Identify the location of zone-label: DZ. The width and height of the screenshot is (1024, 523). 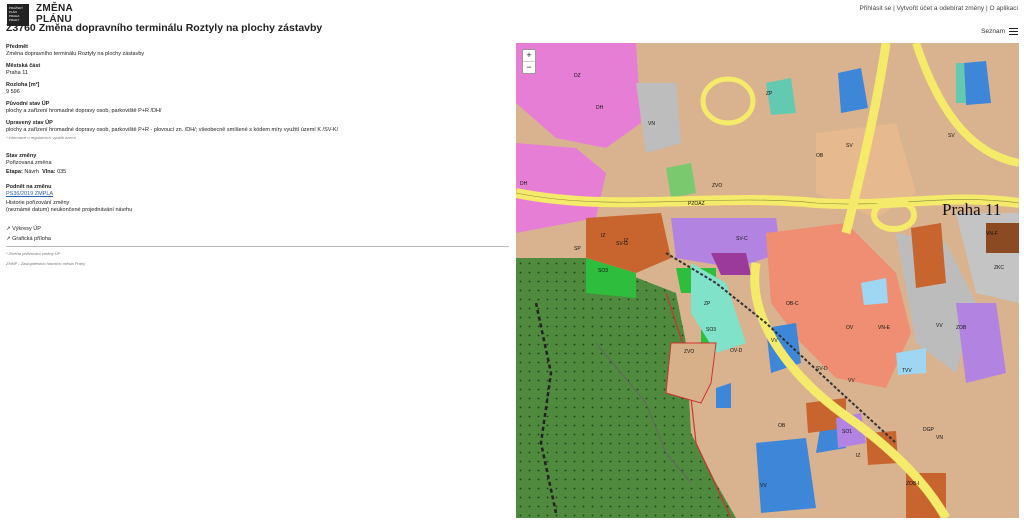
(577, 76).